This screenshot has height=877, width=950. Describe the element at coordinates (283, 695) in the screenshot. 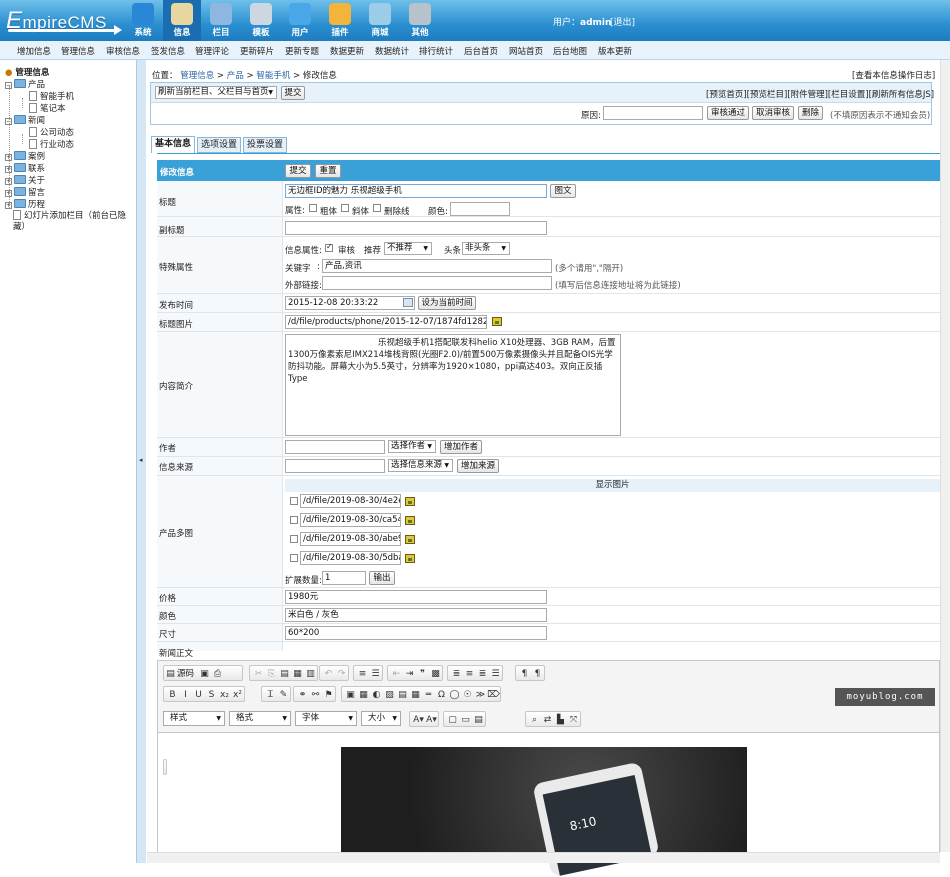

I see `copy-format-icon: ✎` at that location.